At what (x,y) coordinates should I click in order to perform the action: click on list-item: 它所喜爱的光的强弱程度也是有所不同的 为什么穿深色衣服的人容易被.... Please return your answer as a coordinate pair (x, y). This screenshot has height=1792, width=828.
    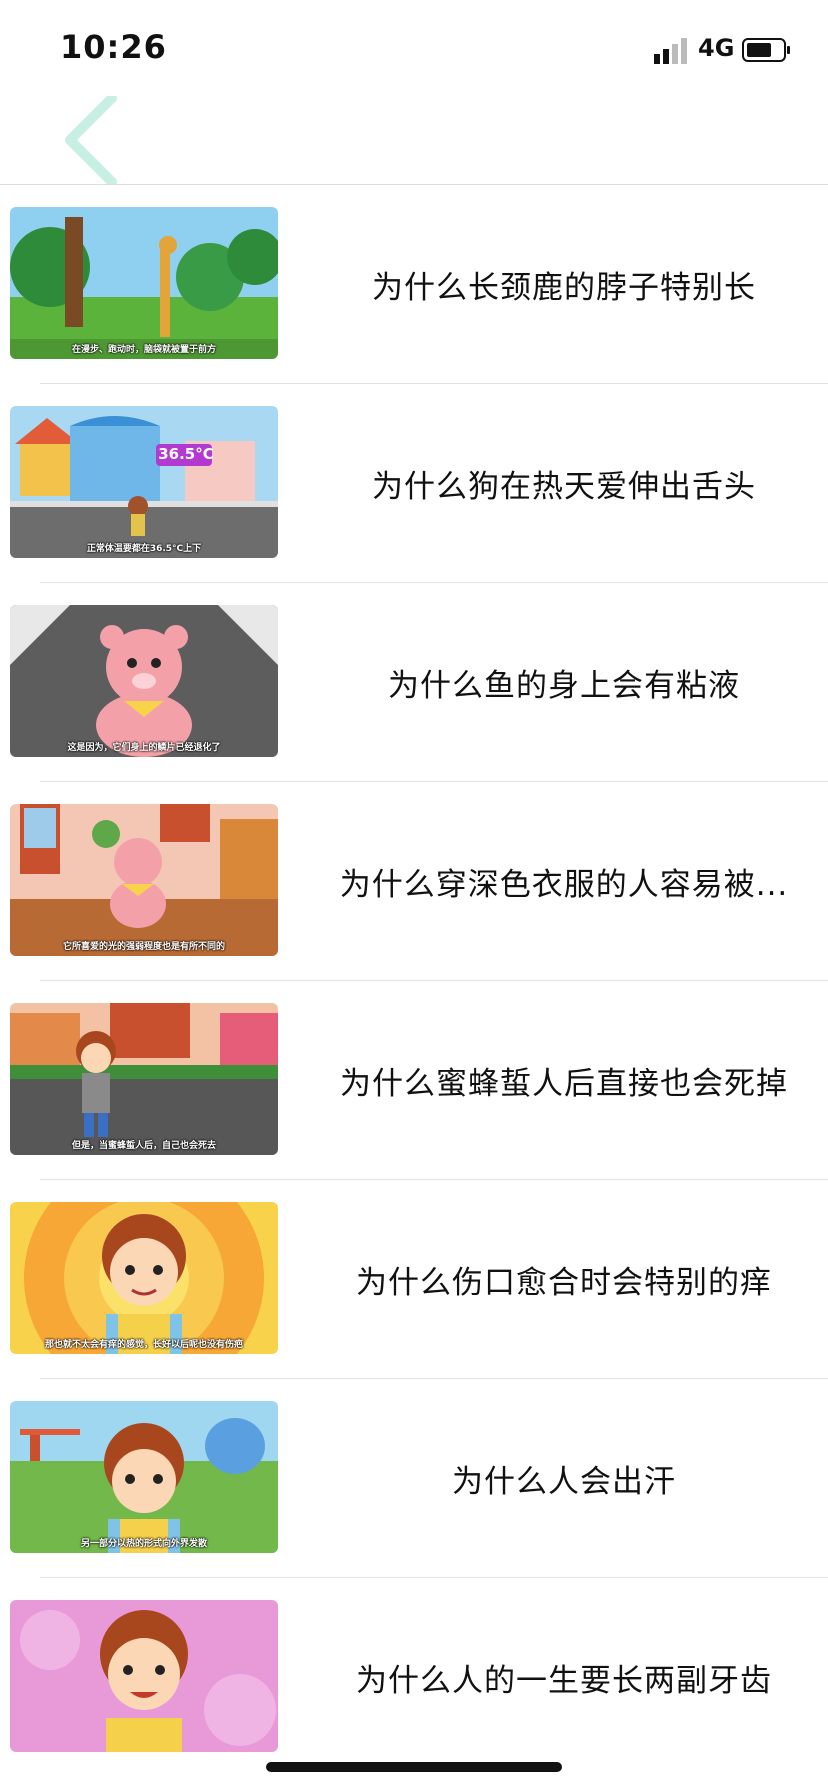
    Looking at the image, I should click on (414, 881).